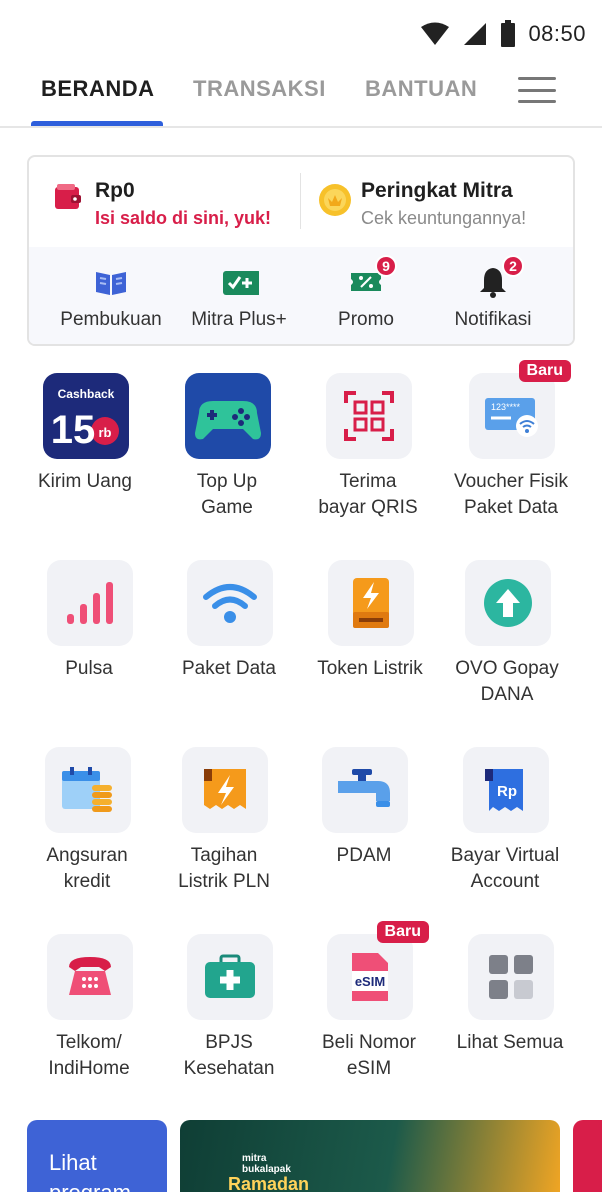  Describe the element at coordinates (370, 668) in the screenshot. I see `menu-item-label: Token Listrik` at that location.